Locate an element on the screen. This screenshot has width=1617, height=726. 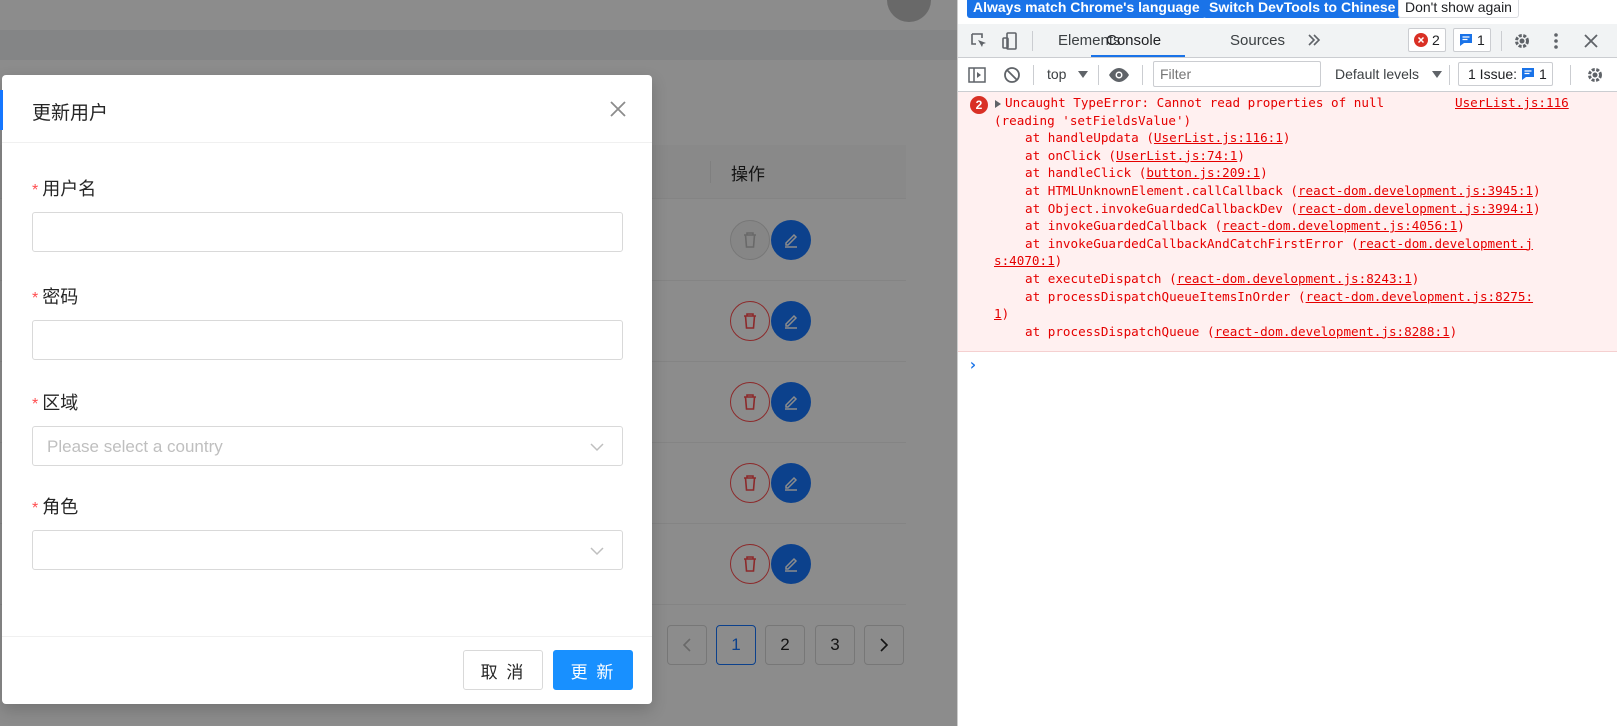
device-toolbar-icon is located at coordinates (1010, 41).